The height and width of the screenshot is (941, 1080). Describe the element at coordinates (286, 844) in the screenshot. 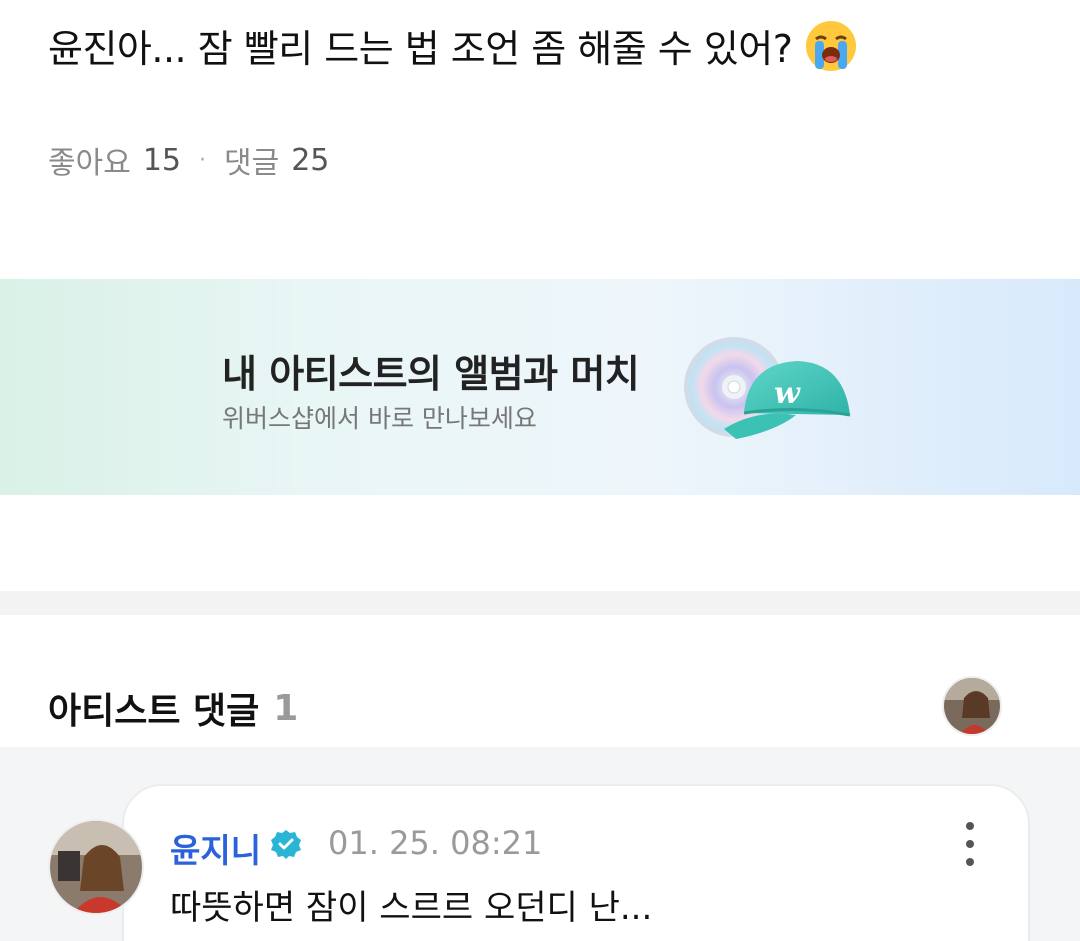

I see `verified-badge-icon` at that location.